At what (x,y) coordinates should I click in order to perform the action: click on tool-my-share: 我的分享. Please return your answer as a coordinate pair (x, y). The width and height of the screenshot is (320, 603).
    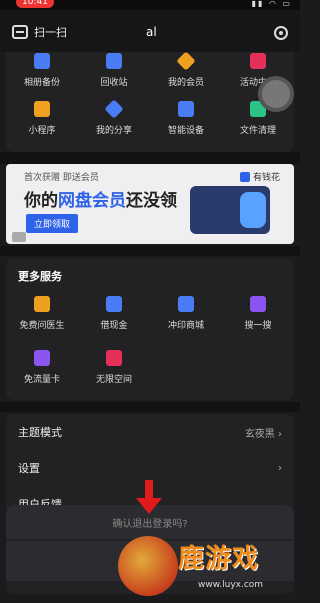
    Looking at the image, I should click on (114, 118).